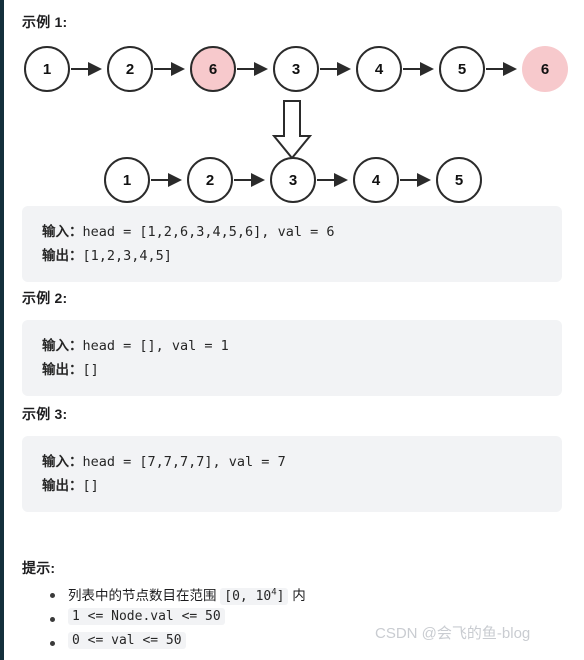 This screenshot has width=584, height=660. What do you see at coordinates (127, 256) in the screenshot?
I see `output-value: [1,2,3,4,5]` at bounding box center [127, 256].